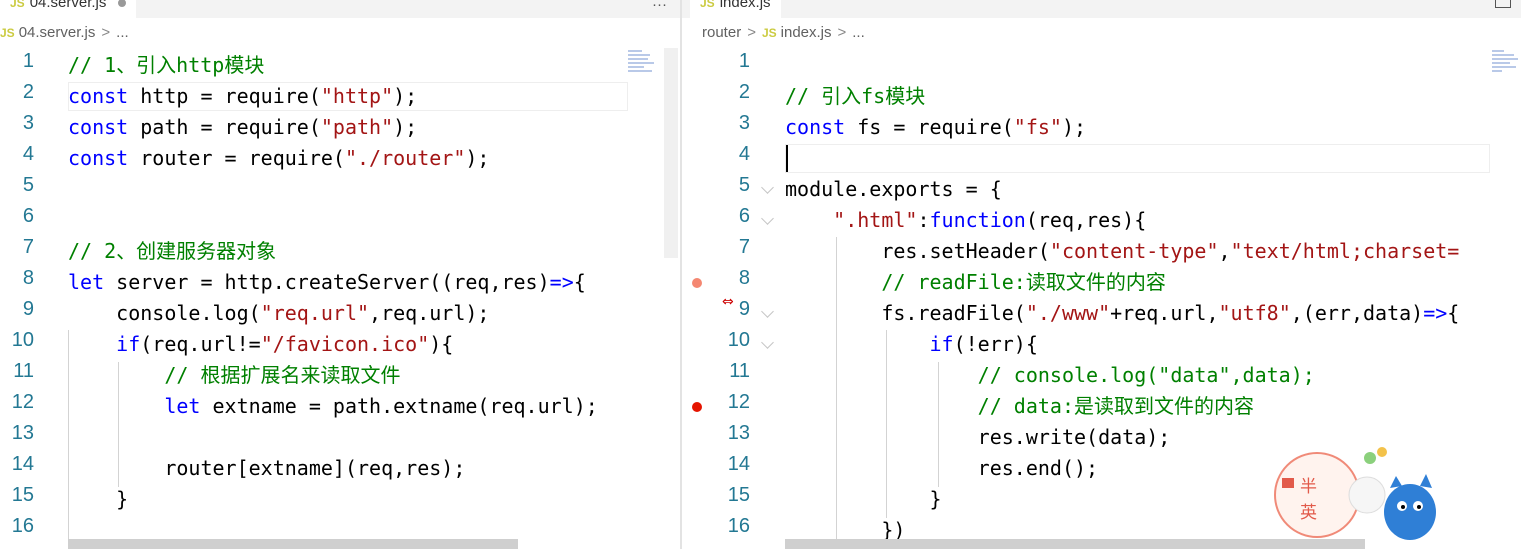  Describe the element at coordinates (333, 65) in the screenshot. I see `code-line: // 1、引入http模块` at that location.